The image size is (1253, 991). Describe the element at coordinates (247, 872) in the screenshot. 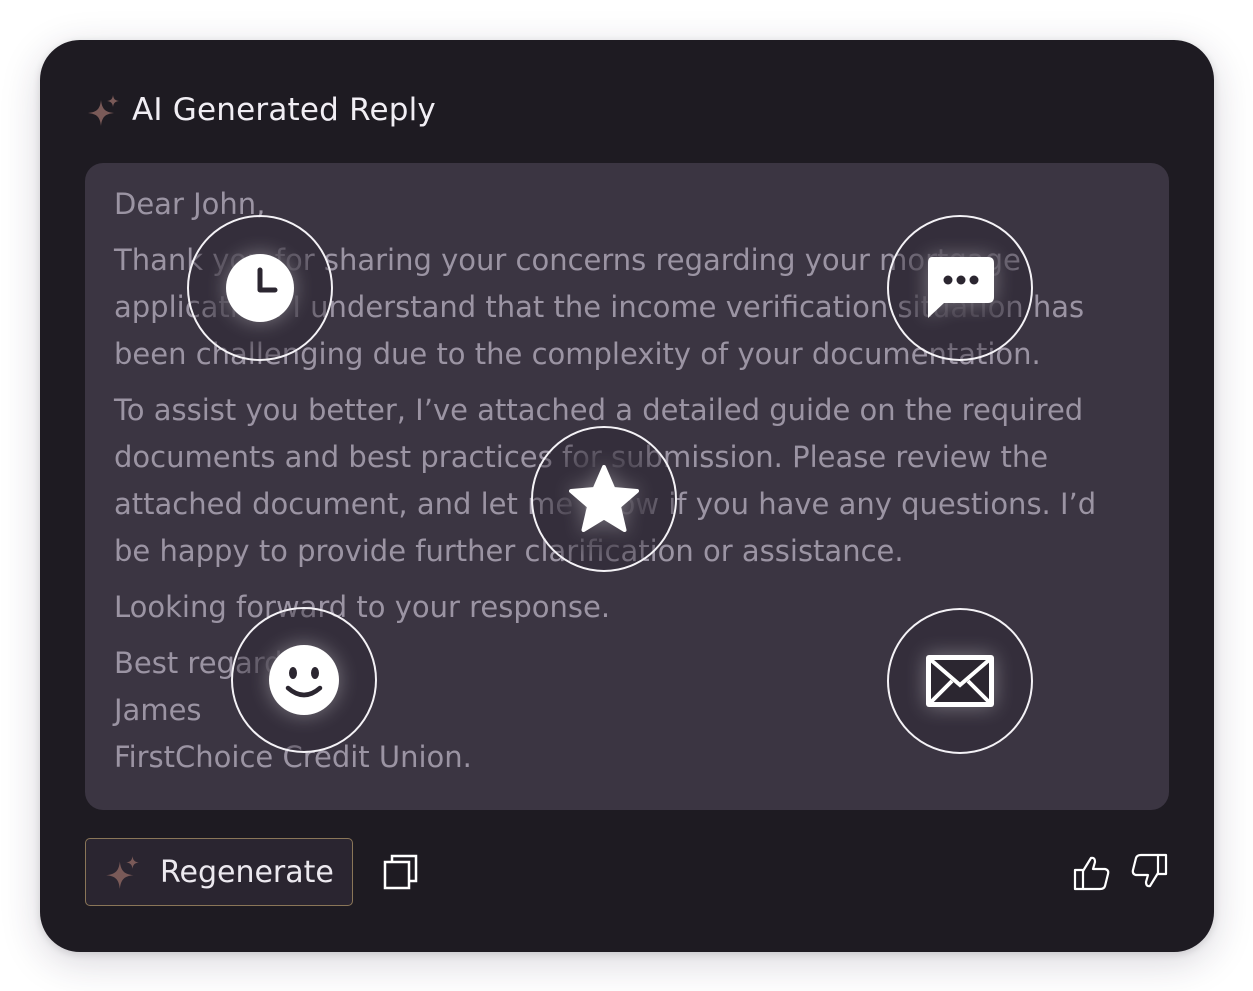

I see `regenerate-label: Regenerate` at that location.